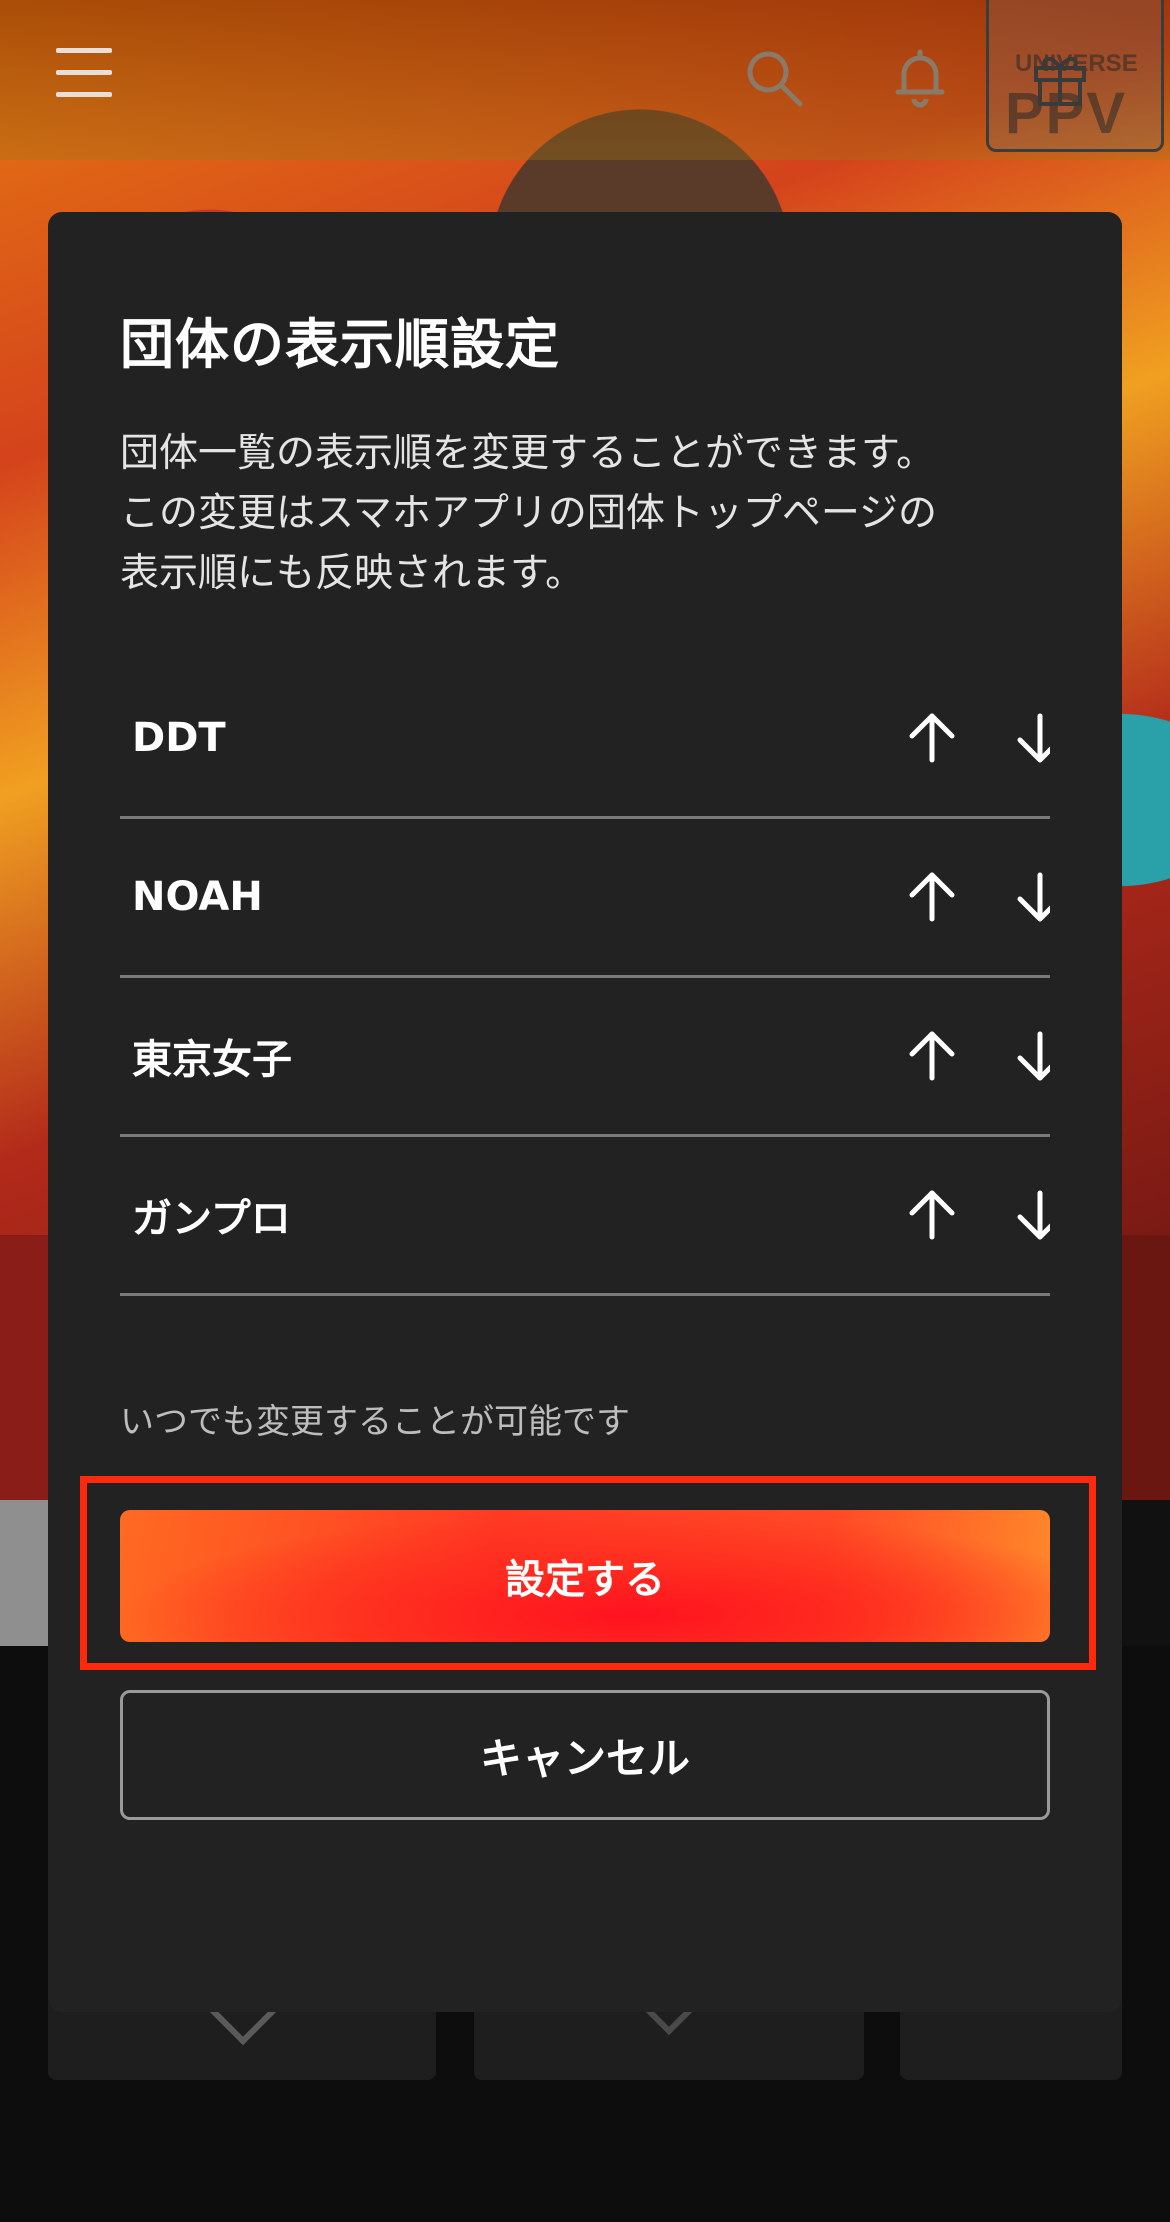  I want to click on modal-note: いつでも変更することが可能です, so click(375, 1422).